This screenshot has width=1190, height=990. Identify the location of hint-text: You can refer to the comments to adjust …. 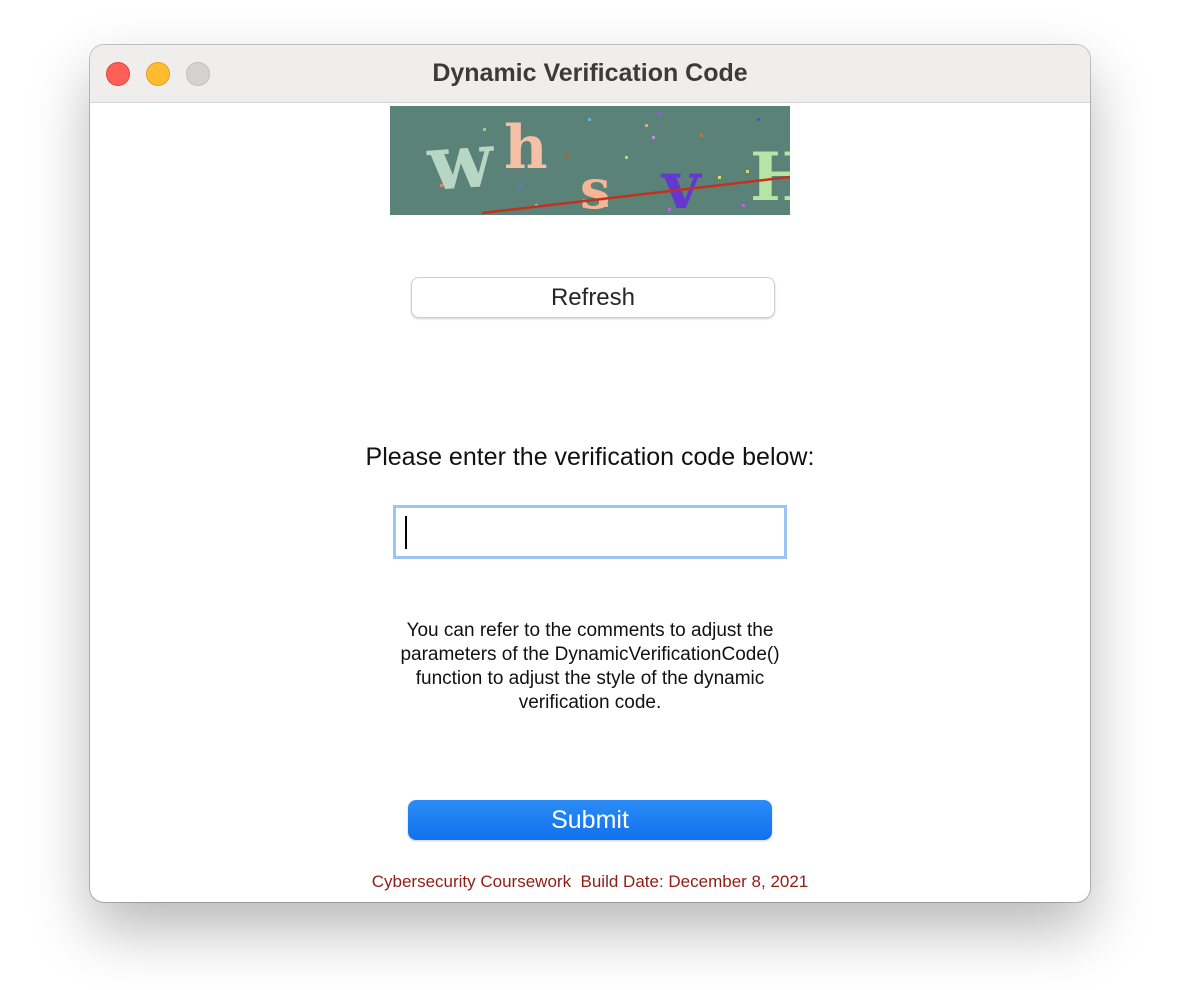
(590, 667).